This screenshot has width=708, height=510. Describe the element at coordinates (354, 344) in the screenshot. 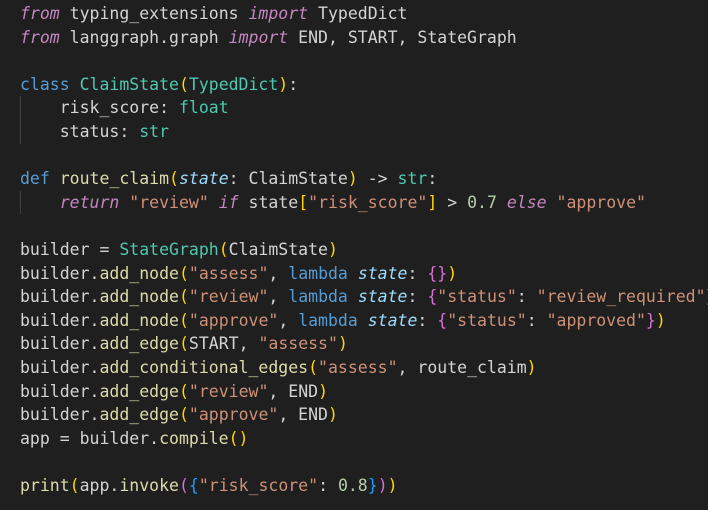

I see `code-line: builder.add_edge(START, "assess")` at that location.